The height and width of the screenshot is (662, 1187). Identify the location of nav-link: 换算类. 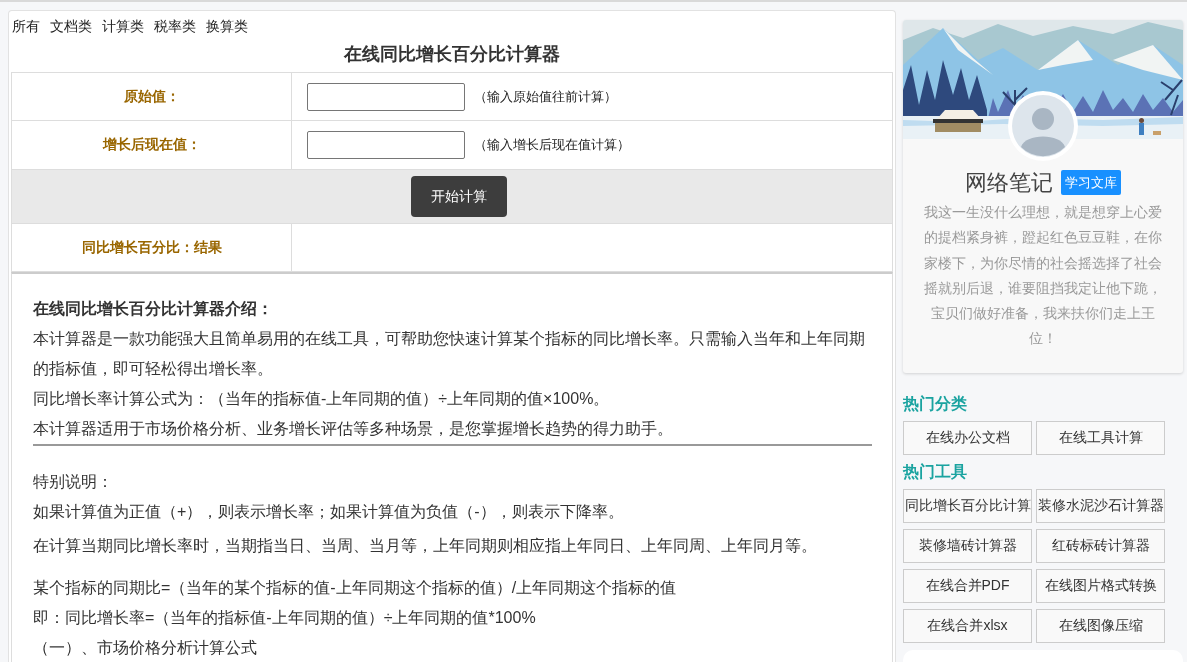
(227, 26).